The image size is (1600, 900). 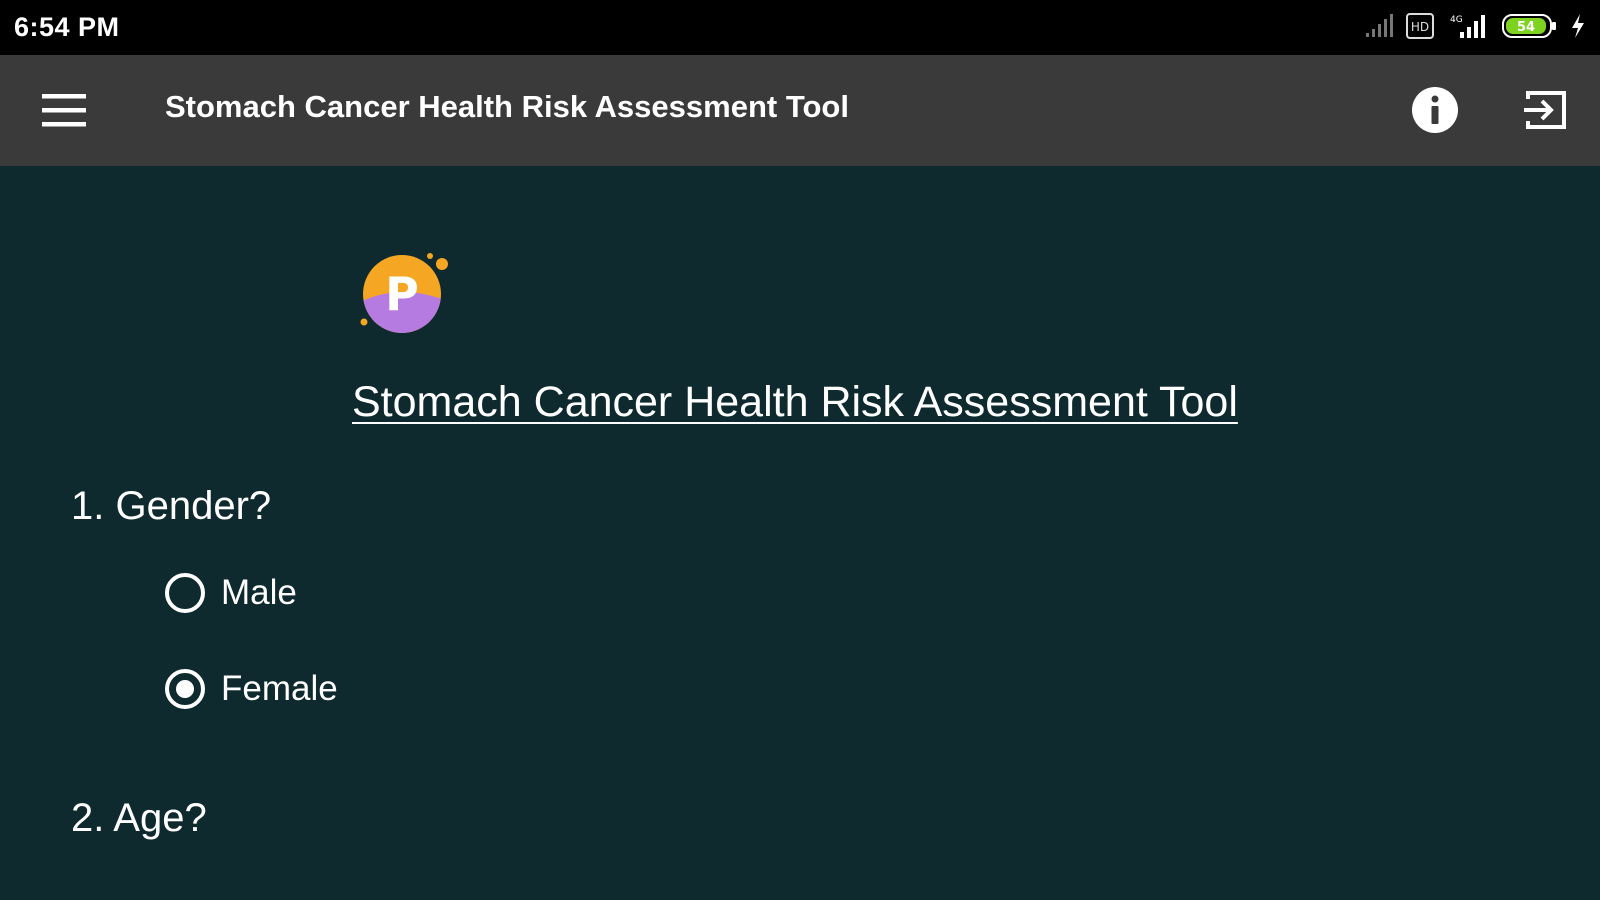 I want to click on battery-level-label: 54, so click(x=1526, y=27).